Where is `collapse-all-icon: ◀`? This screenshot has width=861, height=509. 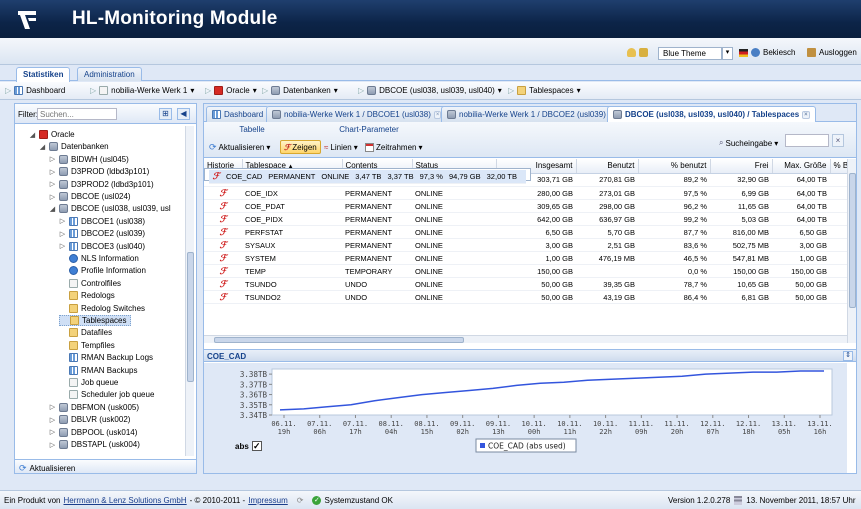 collapse-all-icon: ◀ is located at coordinates (183, 114).